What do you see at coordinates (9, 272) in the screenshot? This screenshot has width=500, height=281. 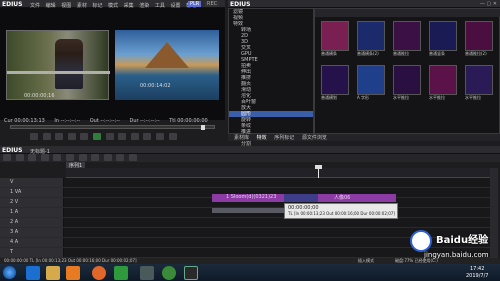 I see `start-button` at bounding box center [9, 272].